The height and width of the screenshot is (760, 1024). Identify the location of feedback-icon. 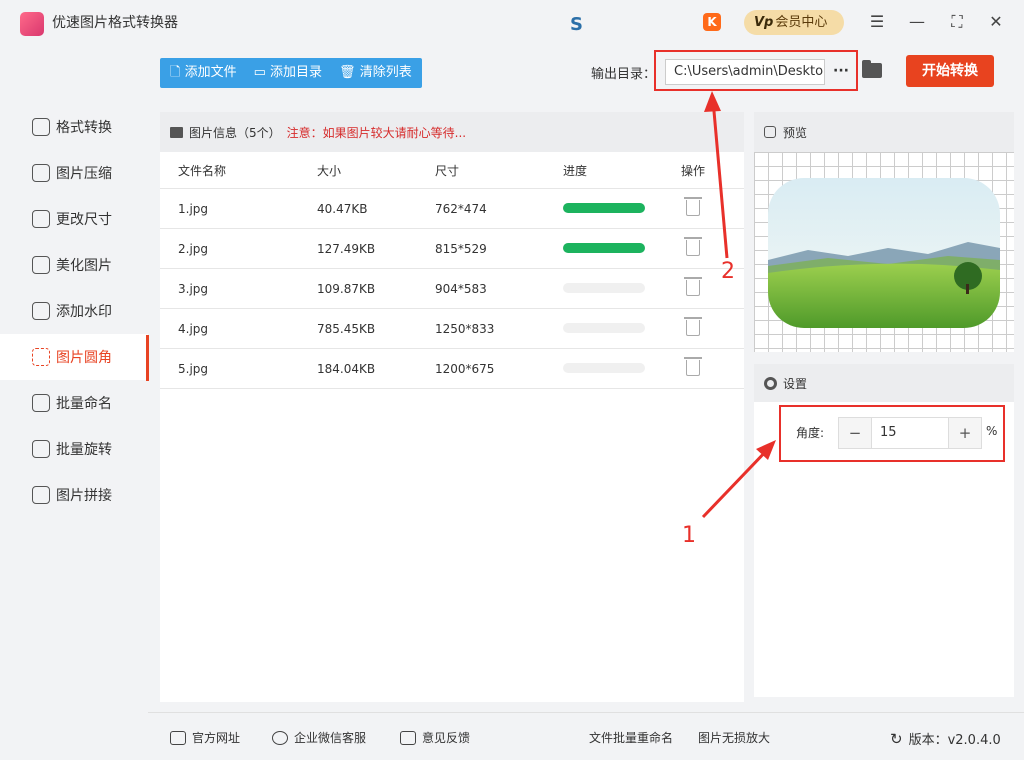
(408, 737).